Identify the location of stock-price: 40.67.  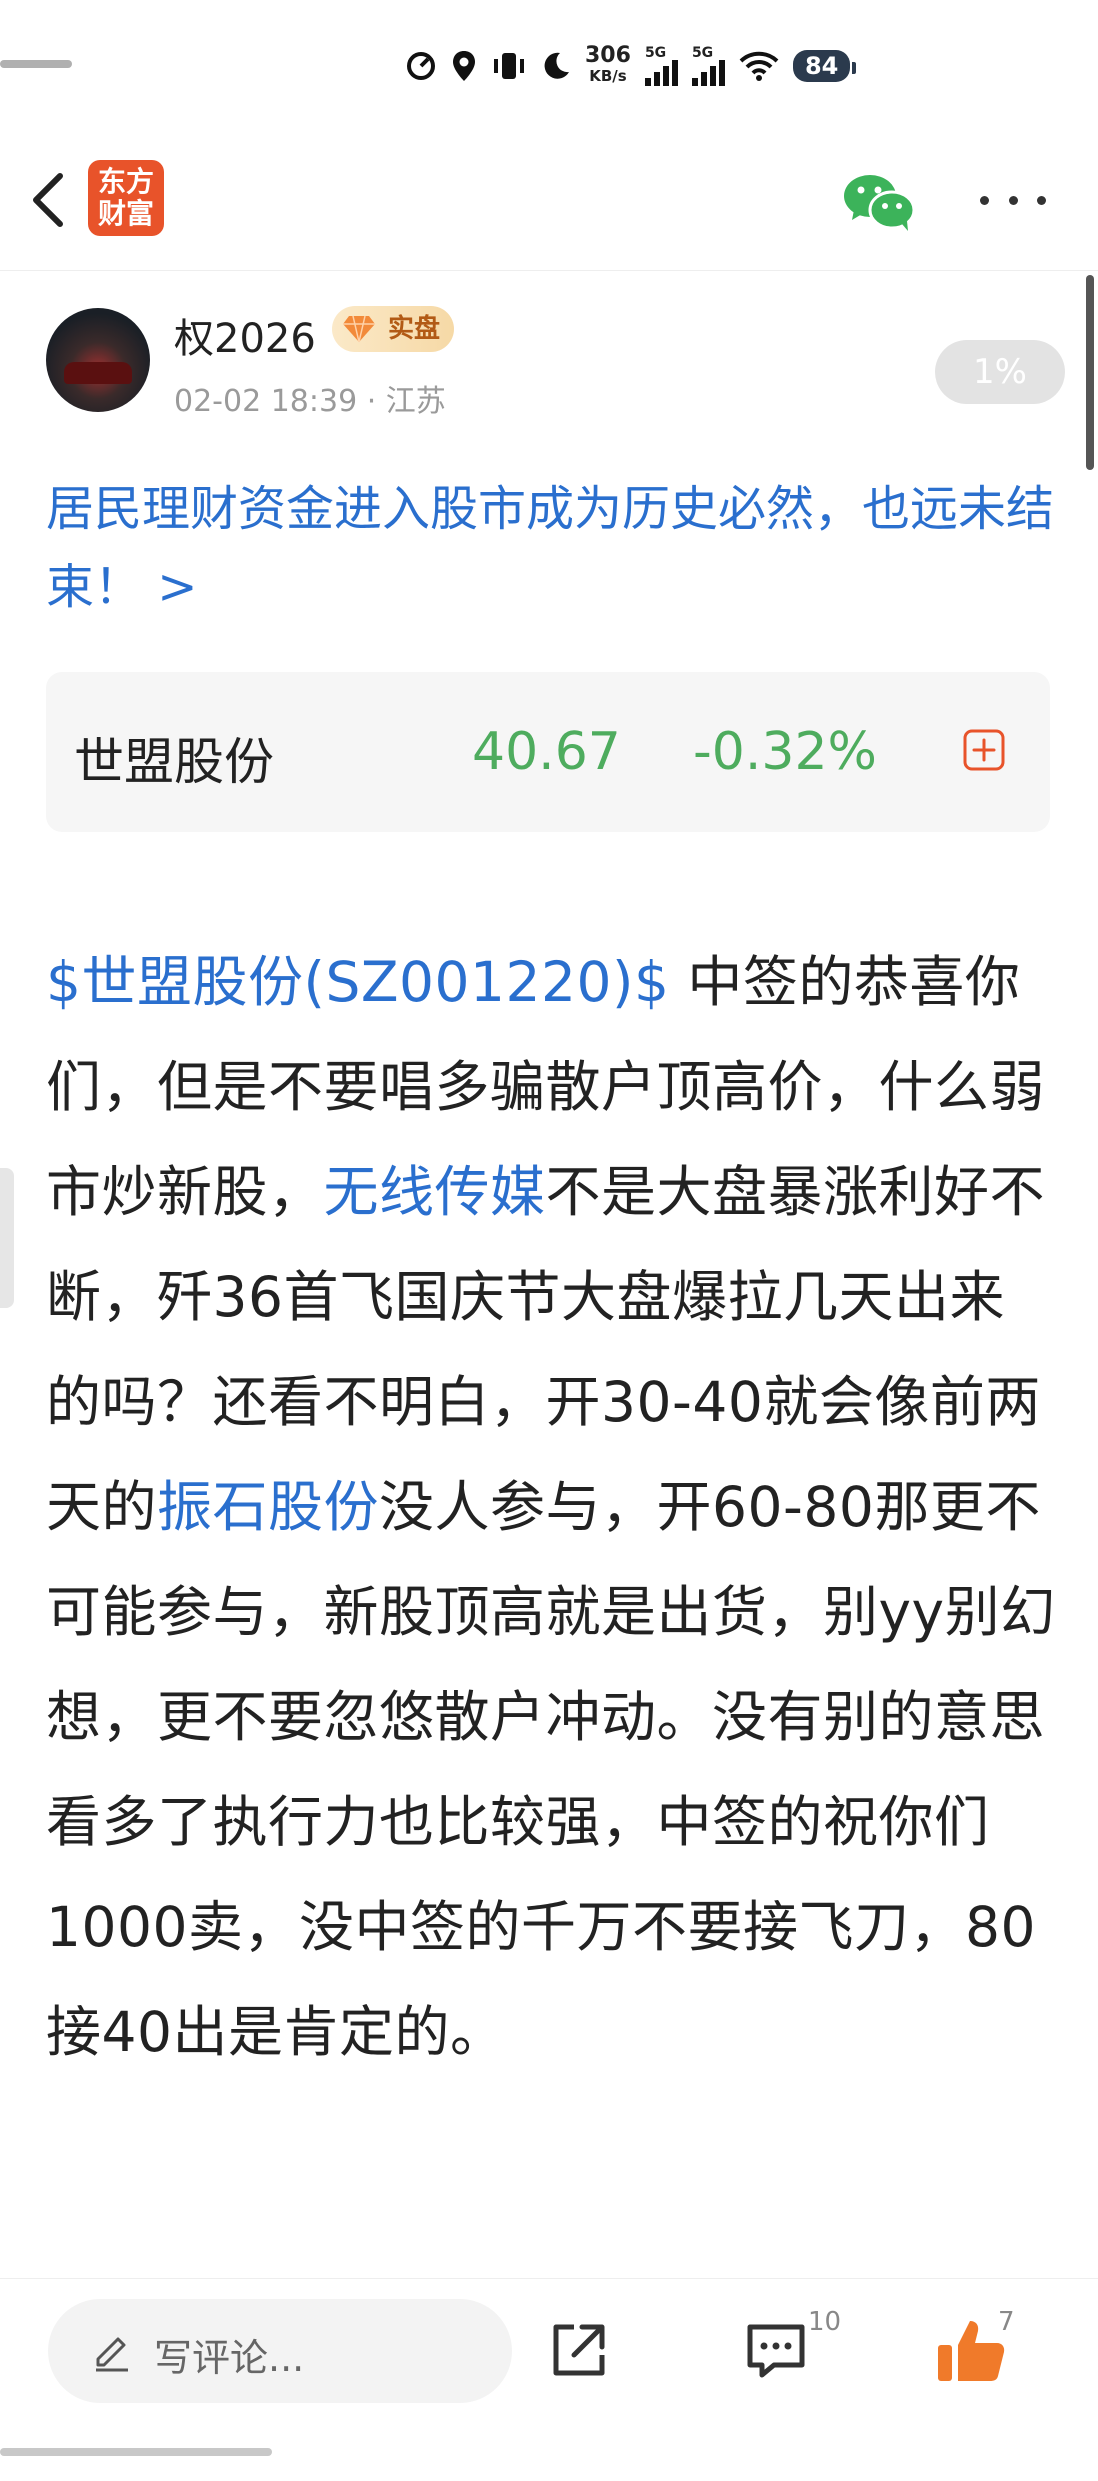
(546, 752).